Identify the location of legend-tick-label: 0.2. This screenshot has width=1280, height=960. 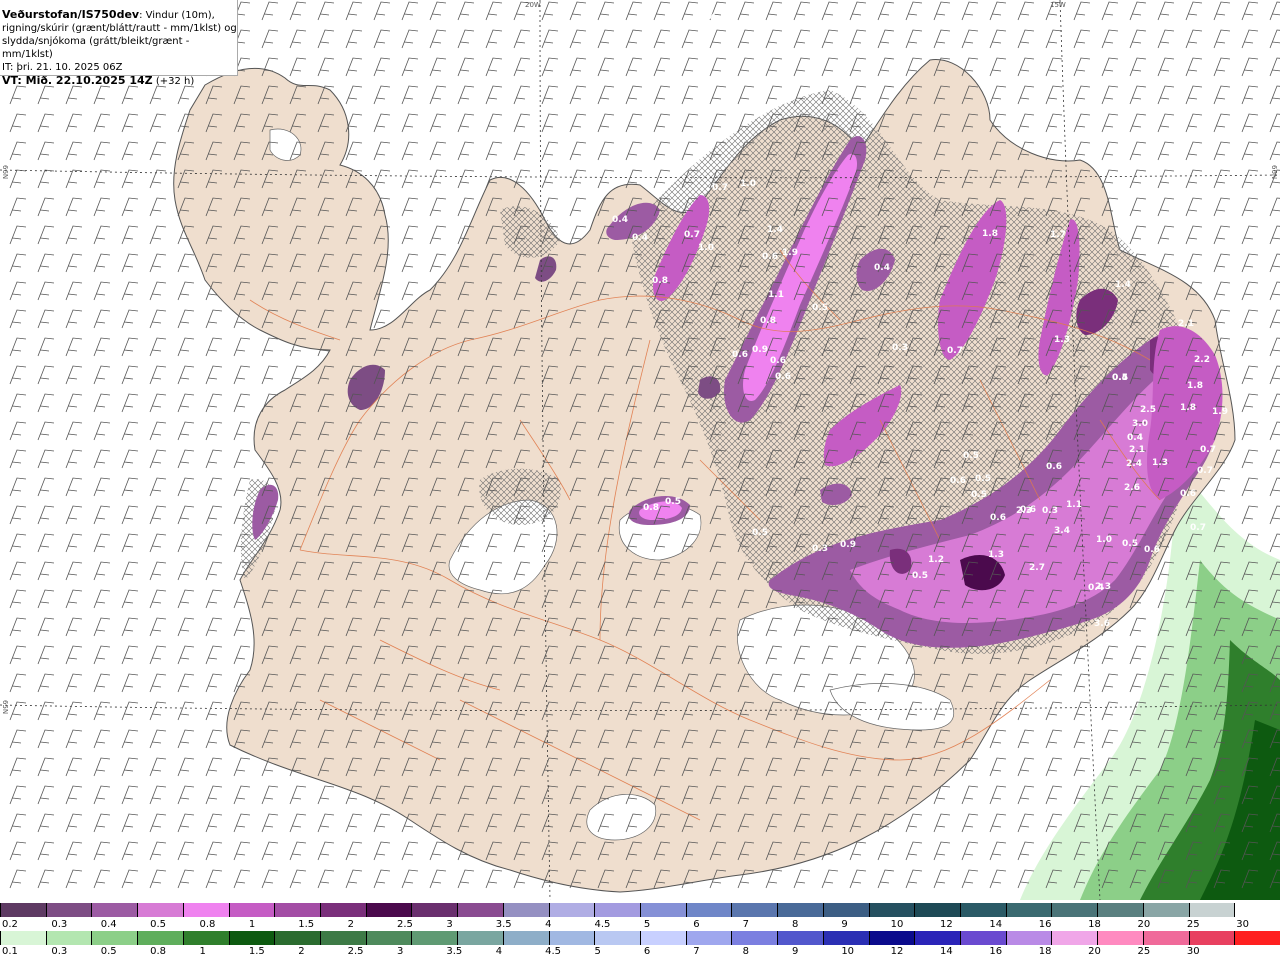
(10, 924).